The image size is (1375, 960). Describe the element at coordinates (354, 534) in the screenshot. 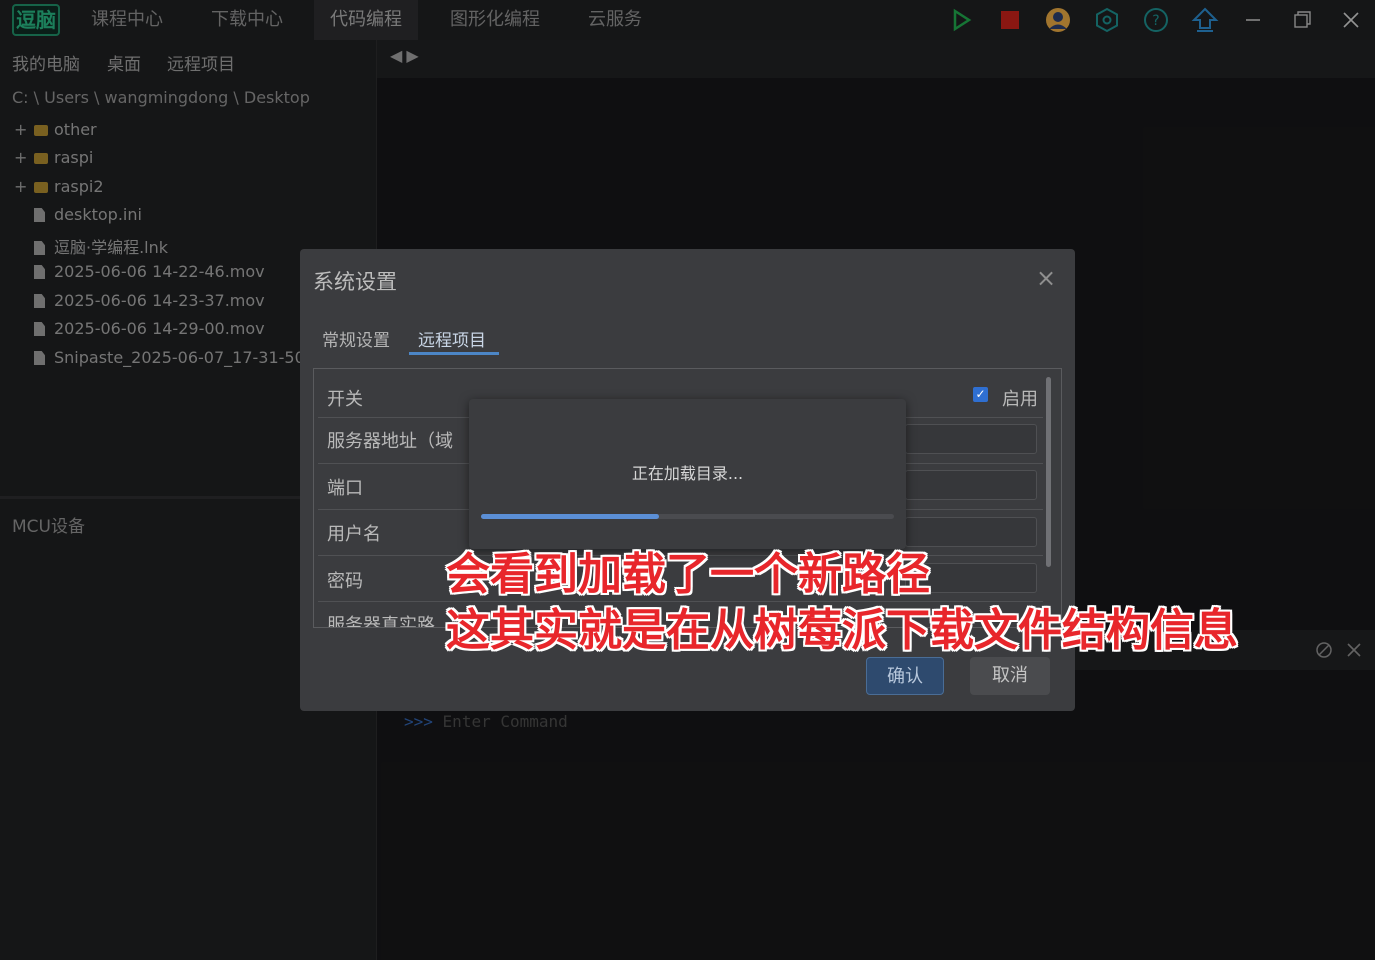

I see `username-label: 用户名` at that location.